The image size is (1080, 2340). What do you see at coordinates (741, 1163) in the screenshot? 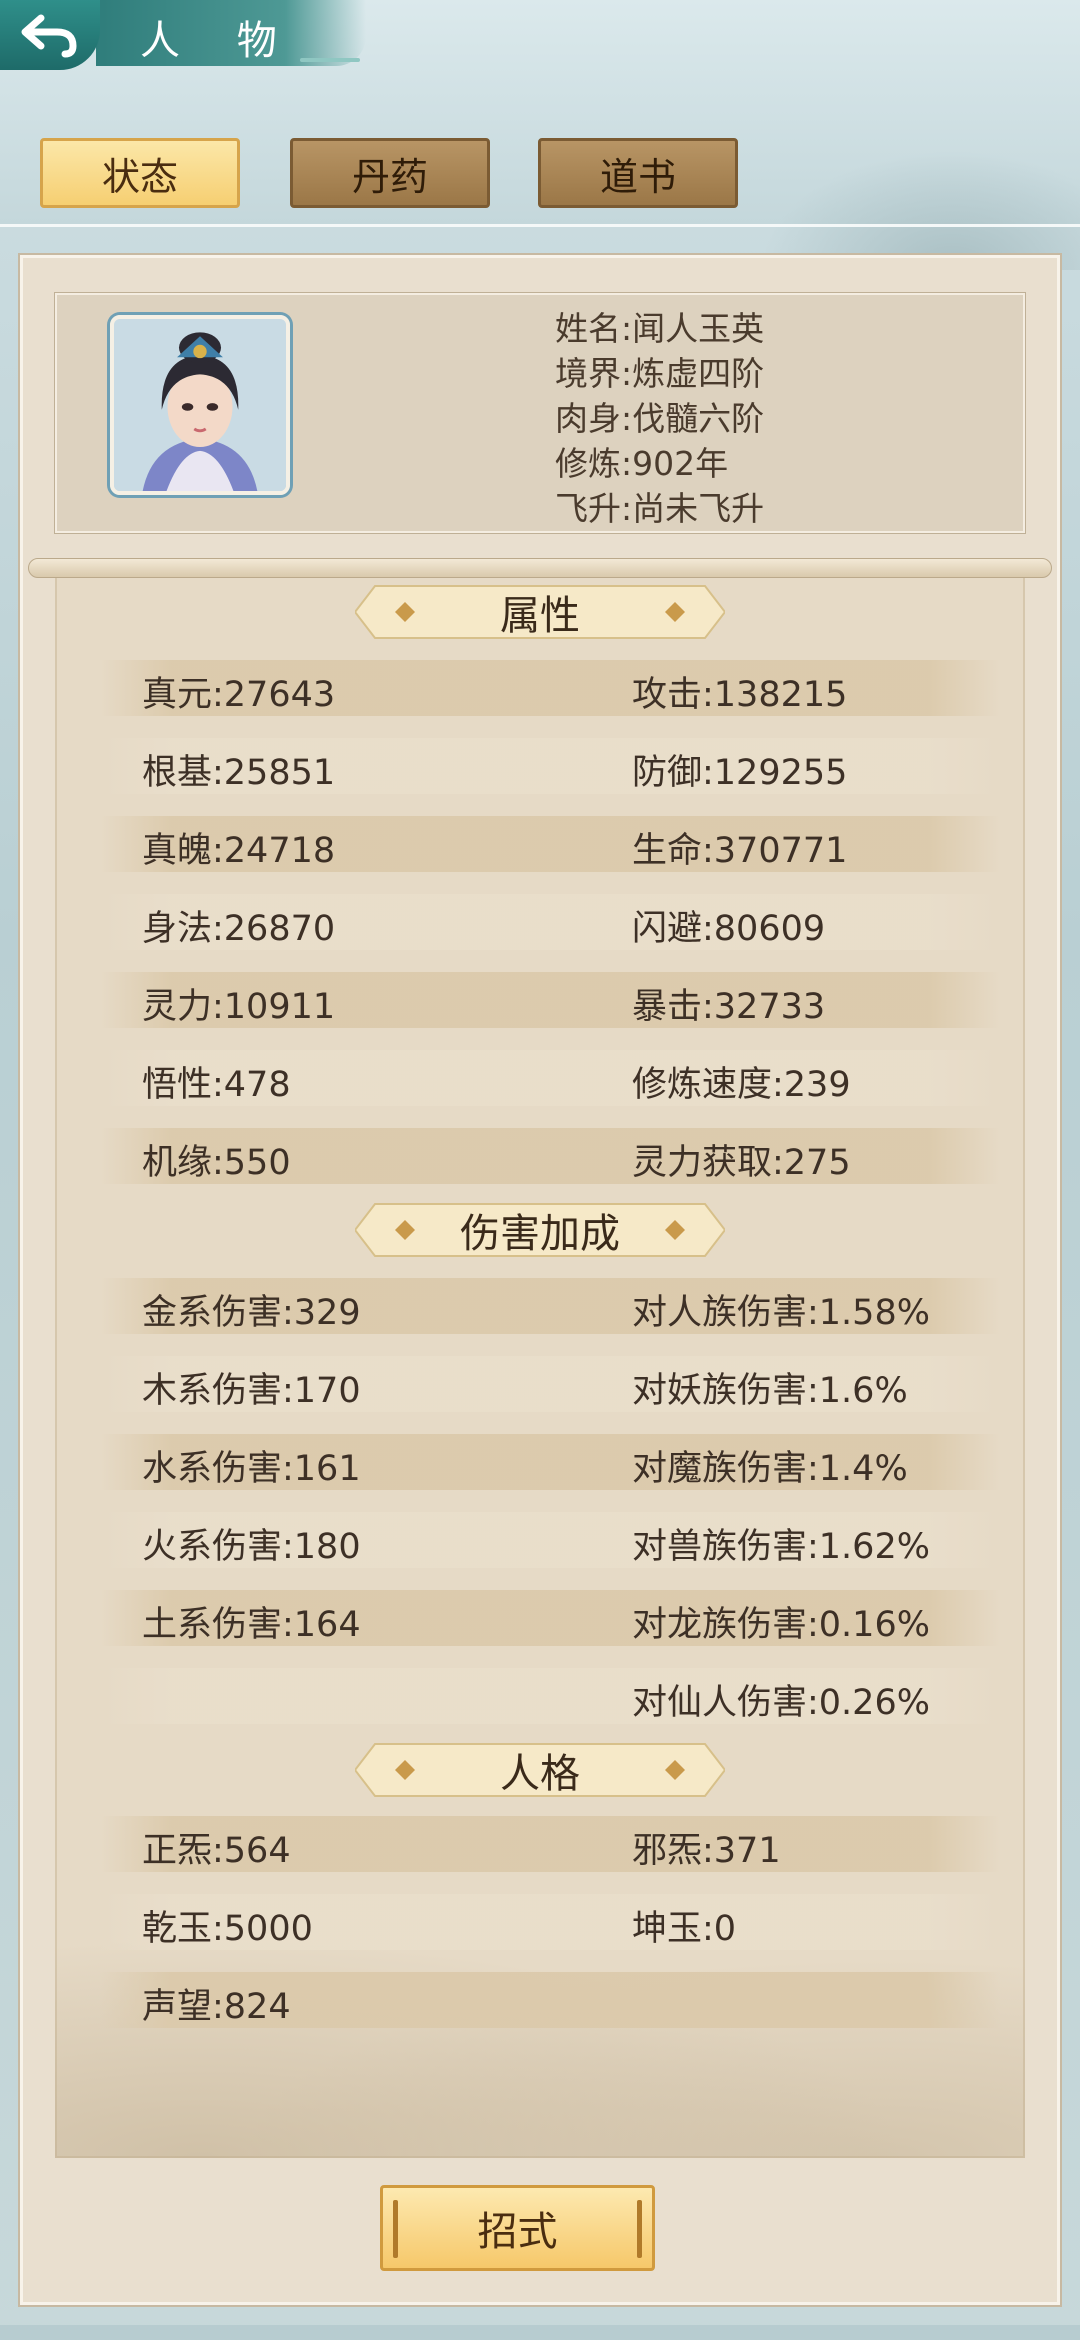
I see `stat-lingli-gain: 灵力获取:275` at bounding box center [741, 1163].